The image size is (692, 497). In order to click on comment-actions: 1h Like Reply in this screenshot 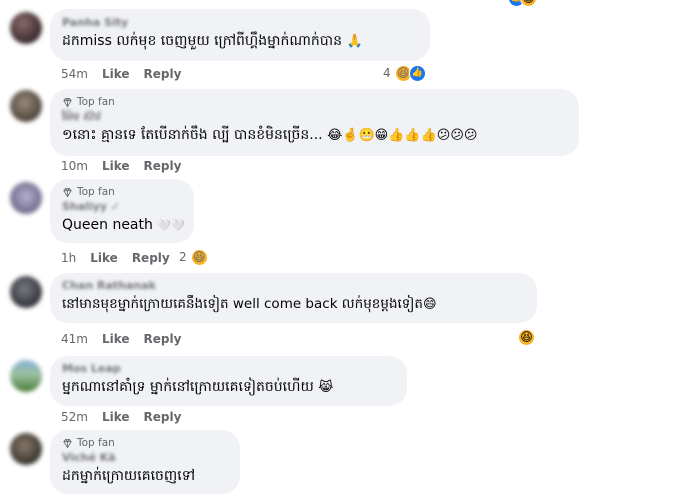, I will do `click(122, 258)`.